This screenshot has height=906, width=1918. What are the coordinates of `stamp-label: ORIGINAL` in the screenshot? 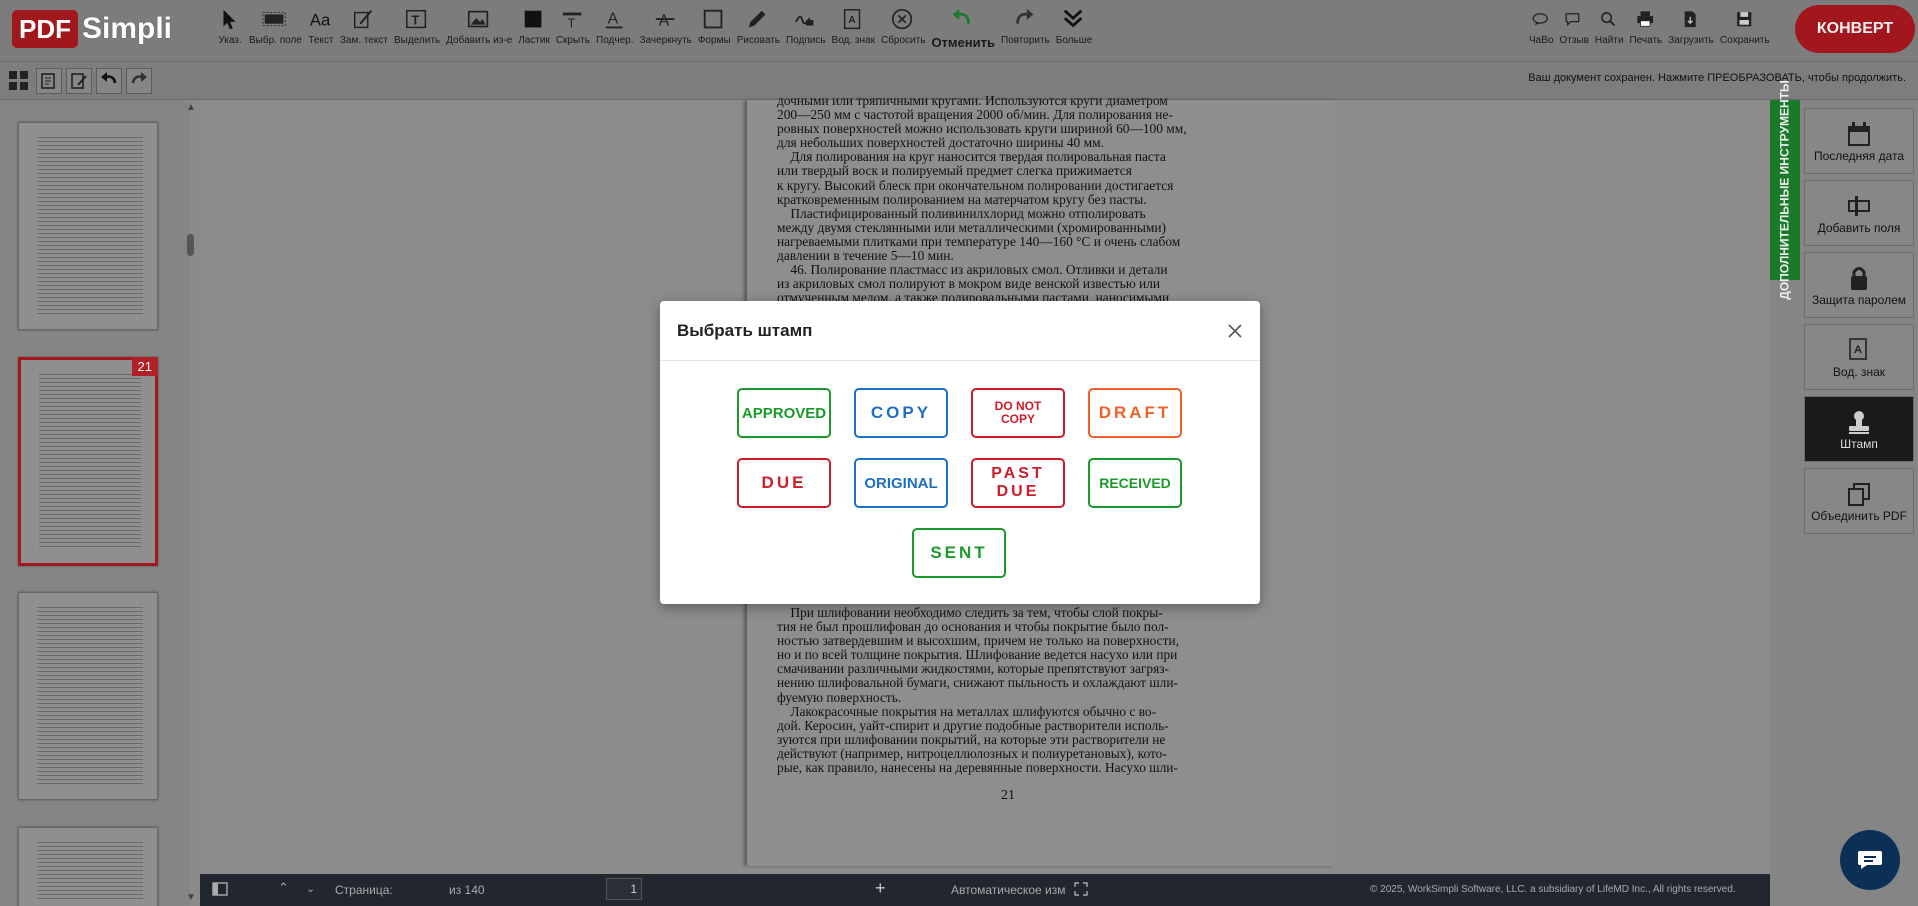 It's located at (901, 483).